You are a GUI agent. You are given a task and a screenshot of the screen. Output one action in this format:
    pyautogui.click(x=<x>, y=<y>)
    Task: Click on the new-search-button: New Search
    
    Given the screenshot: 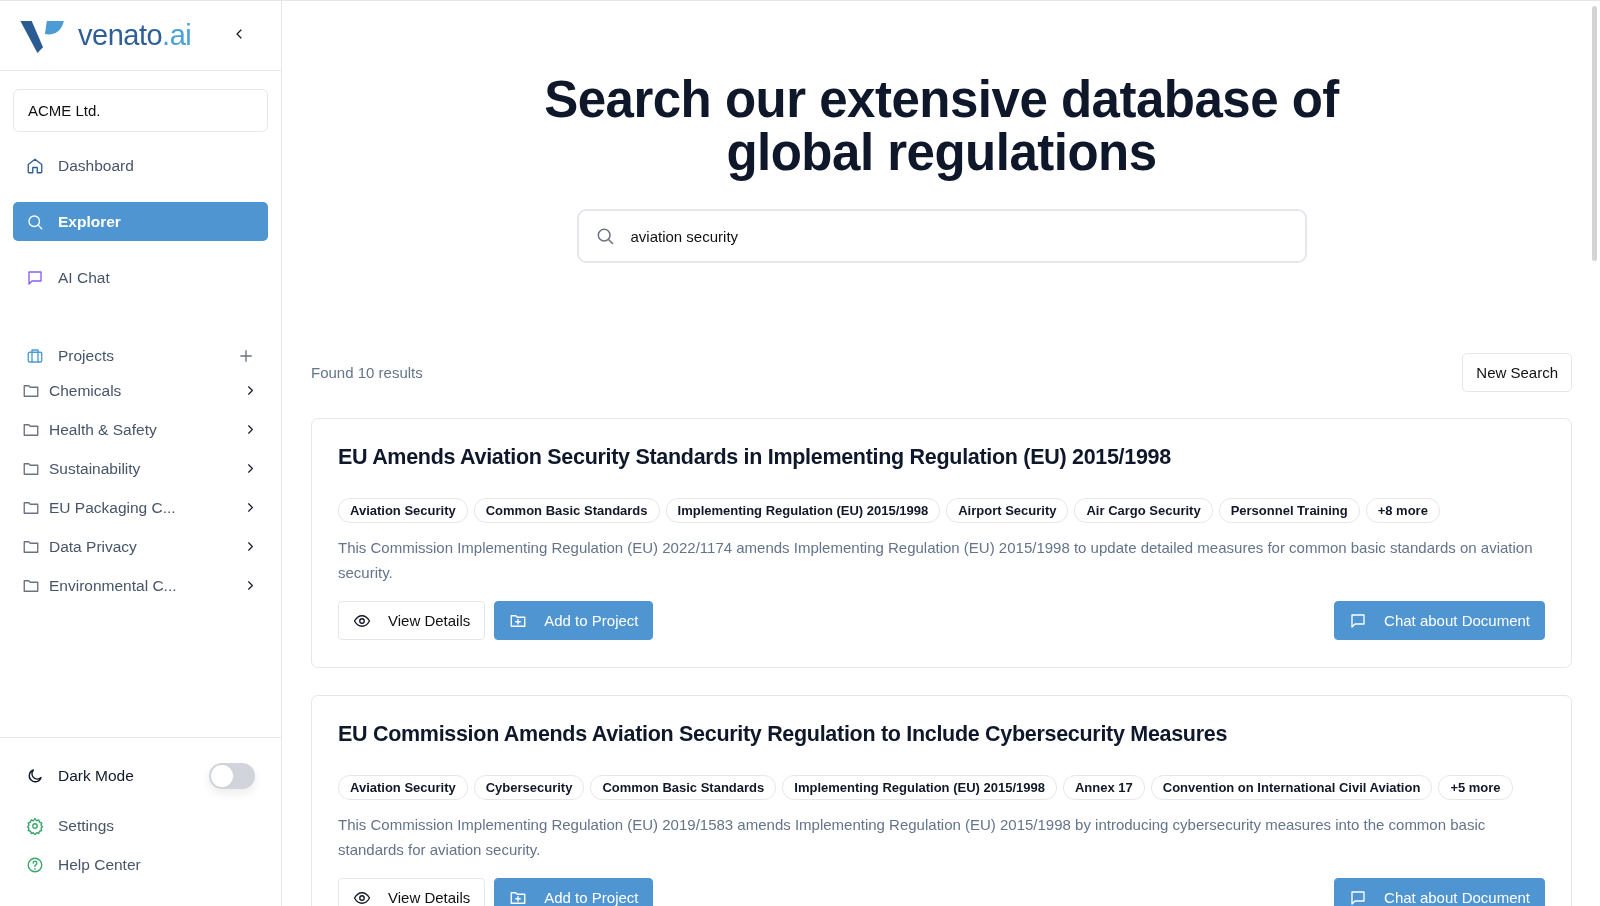 What is the action you would take?
    pyautogui.click(x=1517, y=372)
    